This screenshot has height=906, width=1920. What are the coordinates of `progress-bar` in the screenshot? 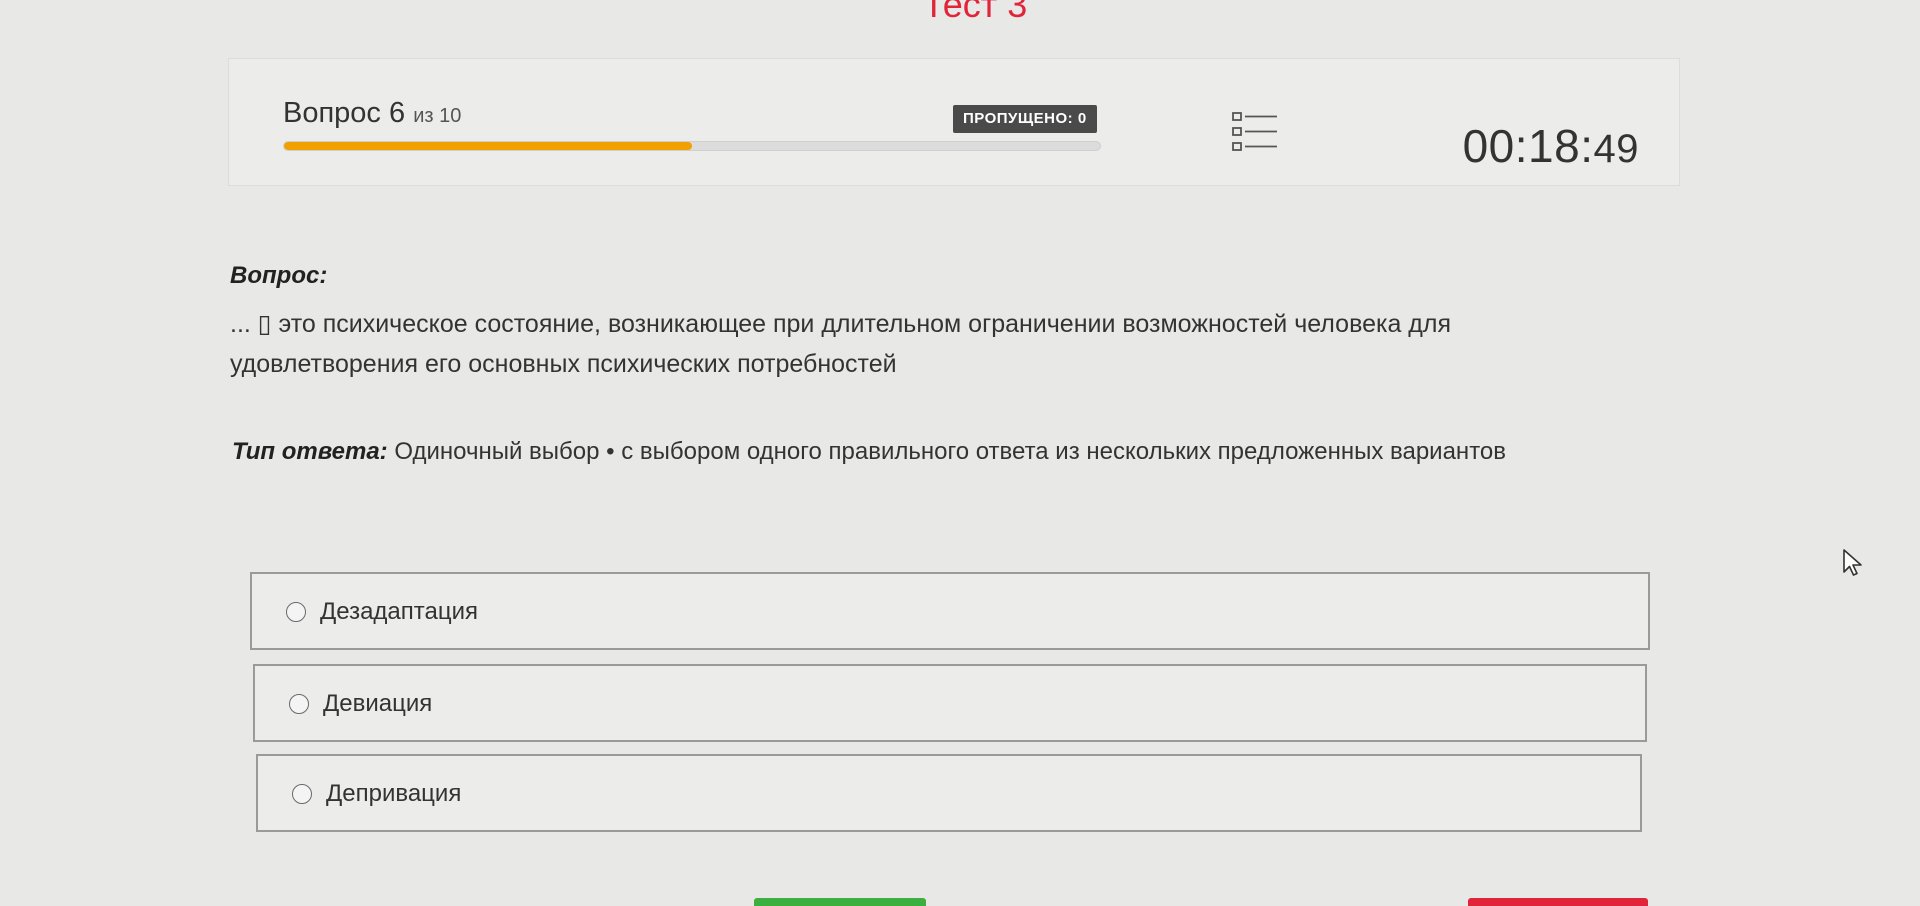 It's located at (692, 146).